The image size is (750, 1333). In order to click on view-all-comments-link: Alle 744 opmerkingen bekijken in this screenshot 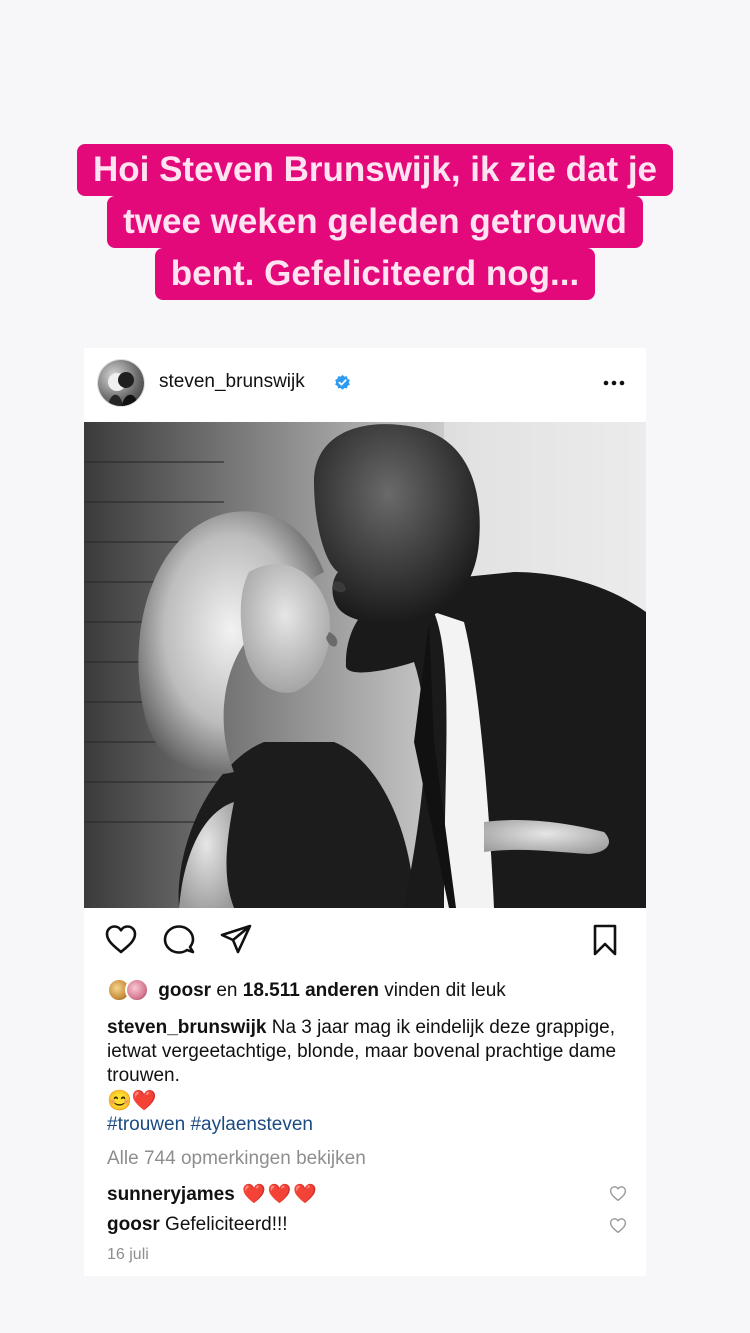, I will do `click(236, 1159)`.